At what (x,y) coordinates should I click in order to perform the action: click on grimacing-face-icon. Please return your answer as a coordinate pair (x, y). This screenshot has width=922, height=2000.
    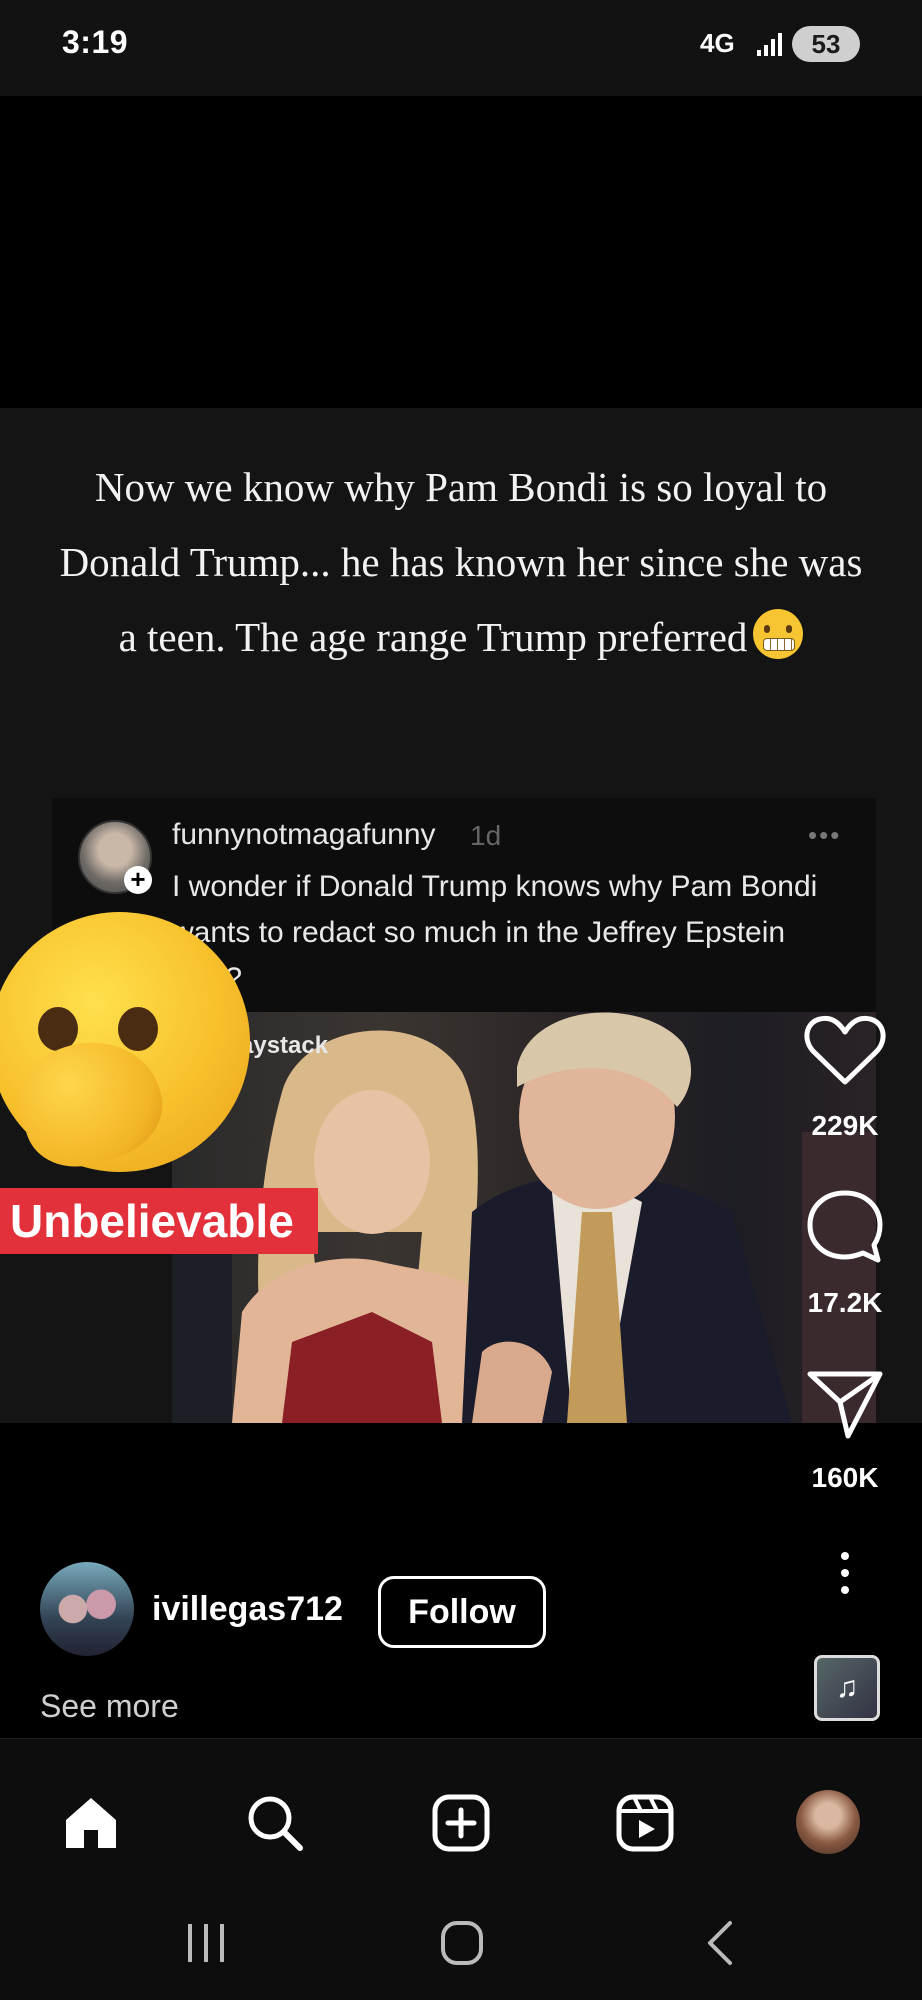
    Looking at the image, I should click on (778, 634).